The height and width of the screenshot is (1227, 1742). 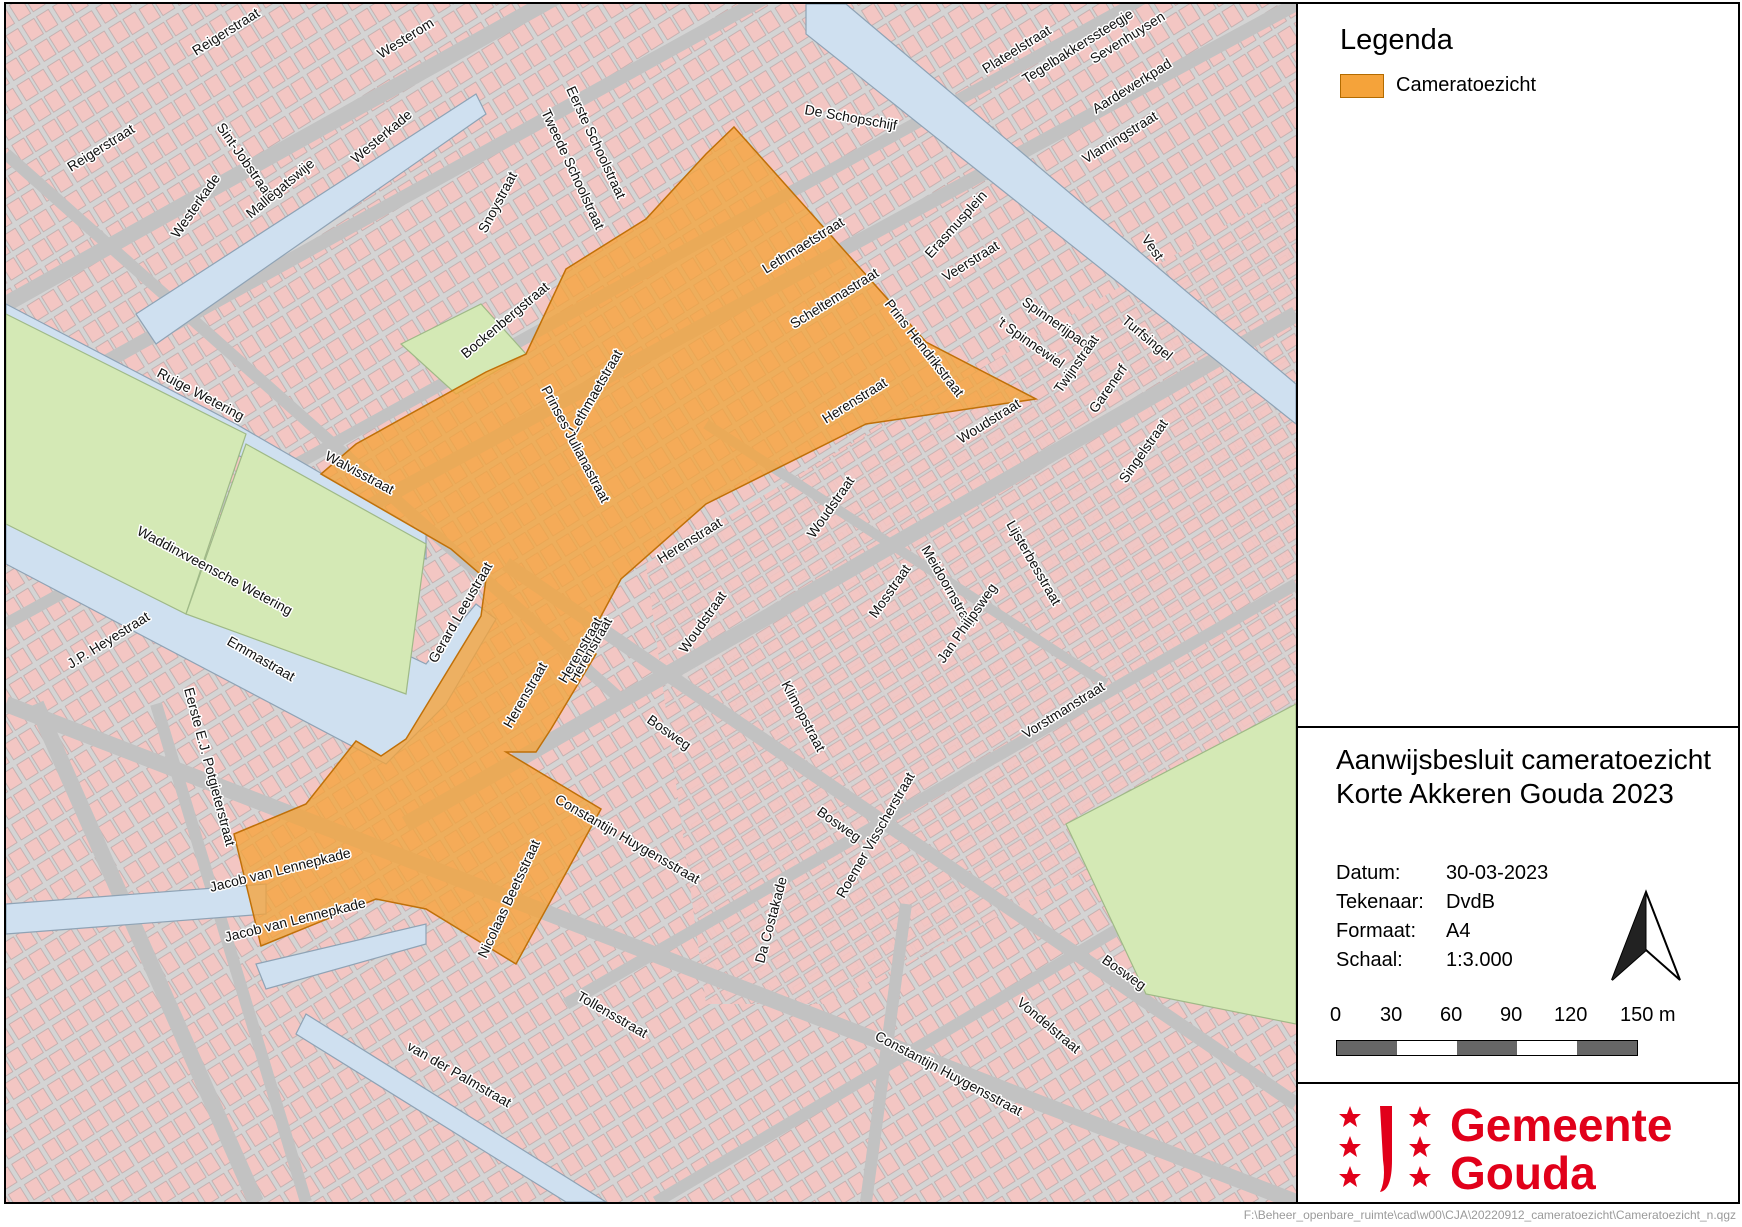 What do you see at coordinates (1511, 1015) in the screenshot?
I see `scale-tick: 90` at bounding box center [1511, 1015].